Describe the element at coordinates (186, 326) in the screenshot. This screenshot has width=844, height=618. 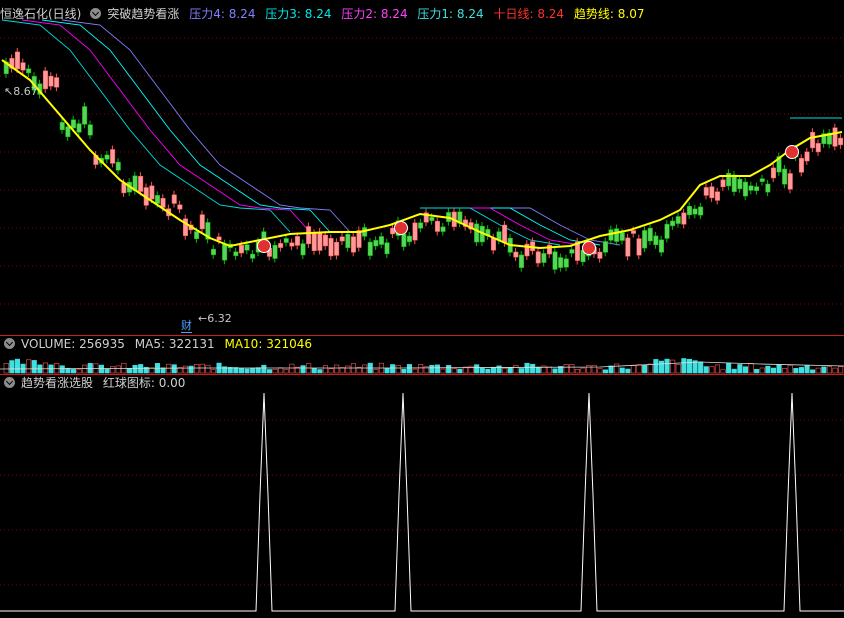
I see `cai-badge: 财` at that location.